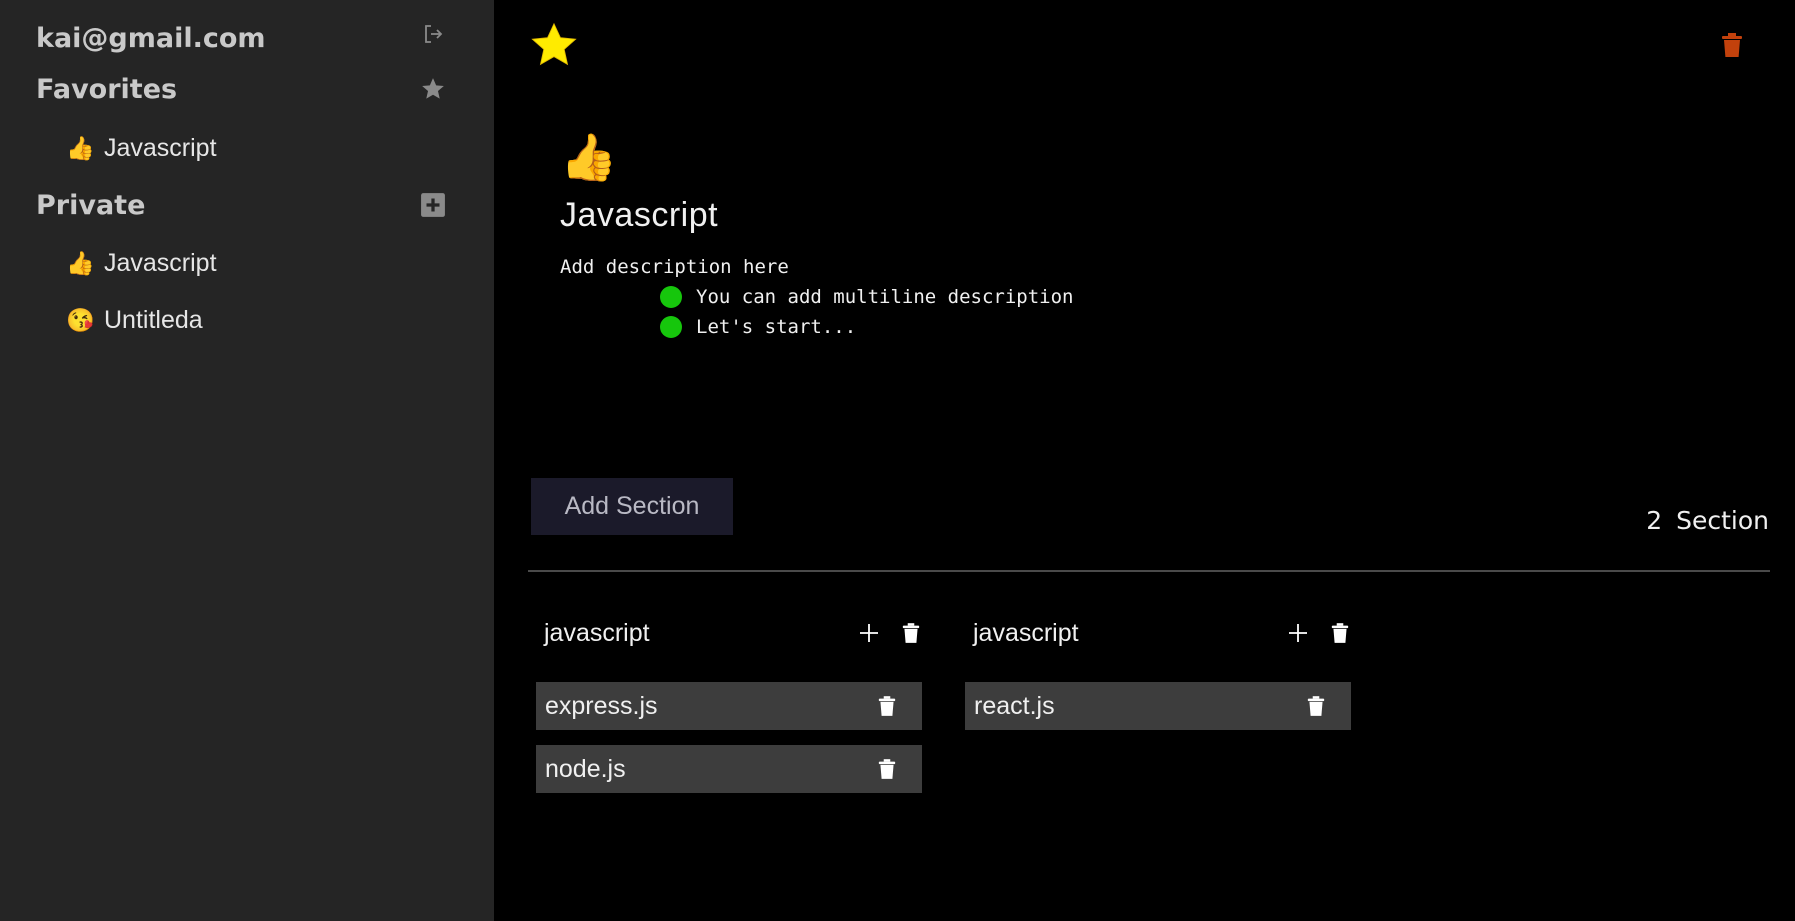 Image resolution: width=1795 pixels, height=921 pixels. I want to click on private-title: Private, so click(91, 205).